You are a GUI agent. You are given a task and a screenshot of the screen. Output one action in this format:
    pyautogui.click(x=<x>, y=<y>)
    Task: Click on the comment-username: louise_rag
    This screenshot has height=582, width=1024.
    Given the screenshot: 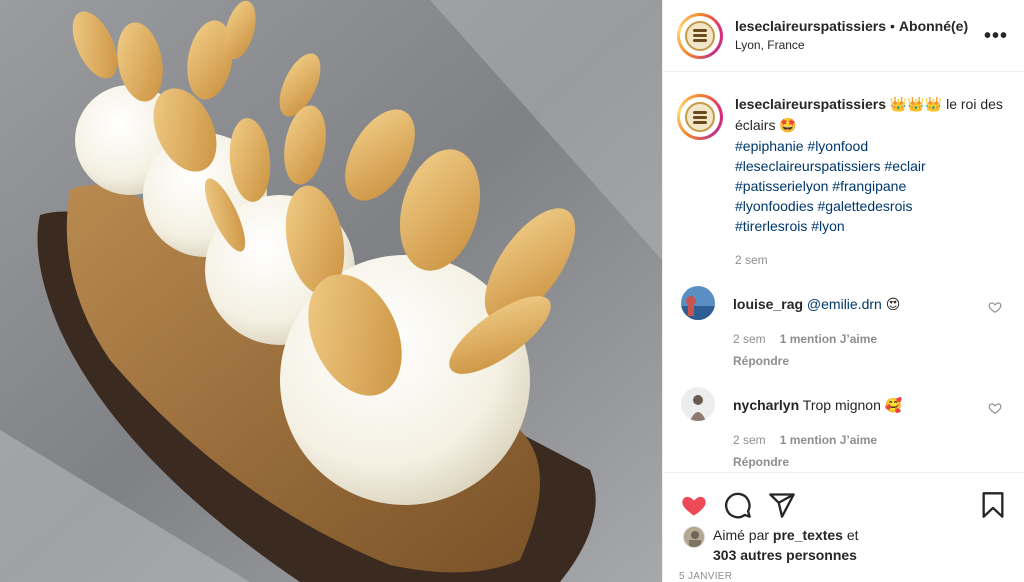 What is the action you would take?
    pyautogui.click(x=768, y=304)
    